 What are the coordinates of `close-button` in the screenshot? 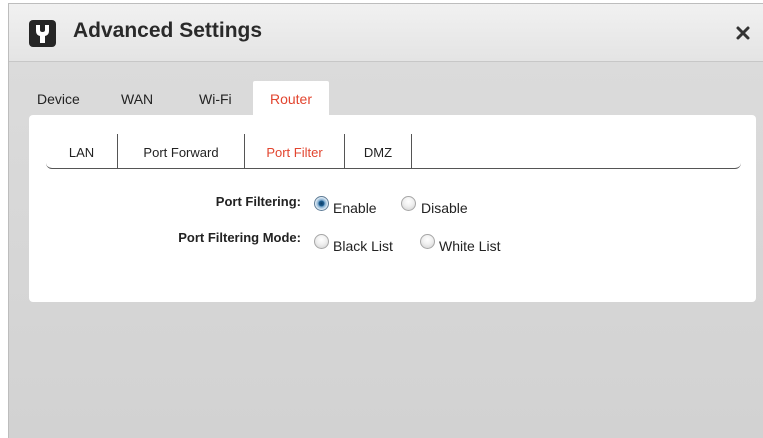 It's located at (743, 33).